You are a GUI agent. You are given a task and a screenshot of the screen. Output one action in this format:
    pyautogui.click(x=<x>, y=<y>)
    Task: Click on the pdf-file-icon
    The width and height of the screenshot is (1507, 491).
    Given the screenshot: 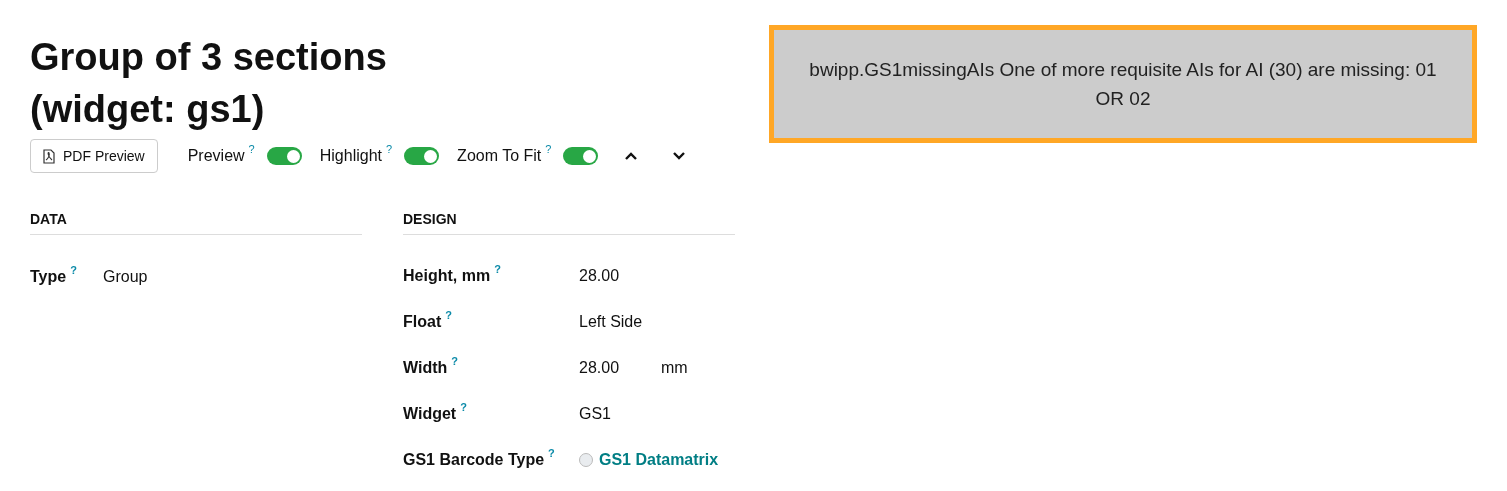 What is the action you would take?
    pyautogui.click(x=49, y=156)
    